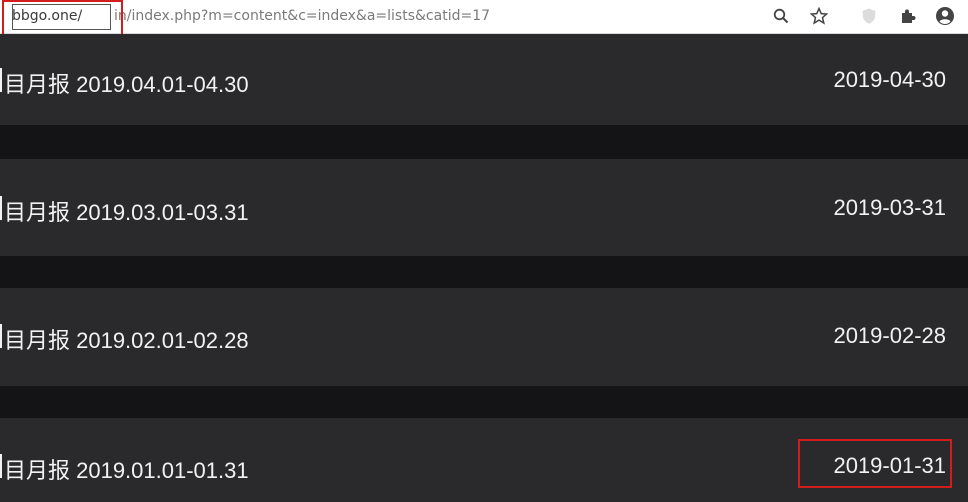 The height and width of the screenshot is (502, 968). What do you see at coordinates (869, 16) in the screenshot?
I see `extension-shield-icon` at bounding box center [869, 16].